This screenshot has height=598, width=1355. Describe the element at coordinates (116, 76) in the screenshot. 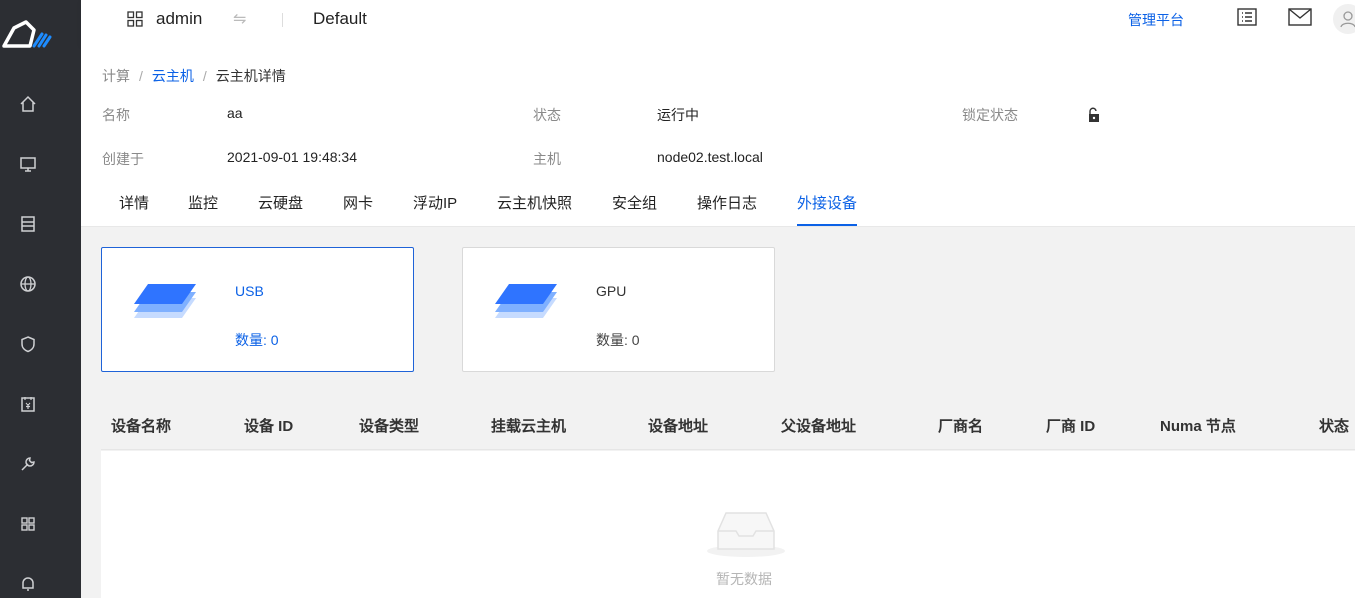

I see `breadcrumb-root: 计算` at that location.